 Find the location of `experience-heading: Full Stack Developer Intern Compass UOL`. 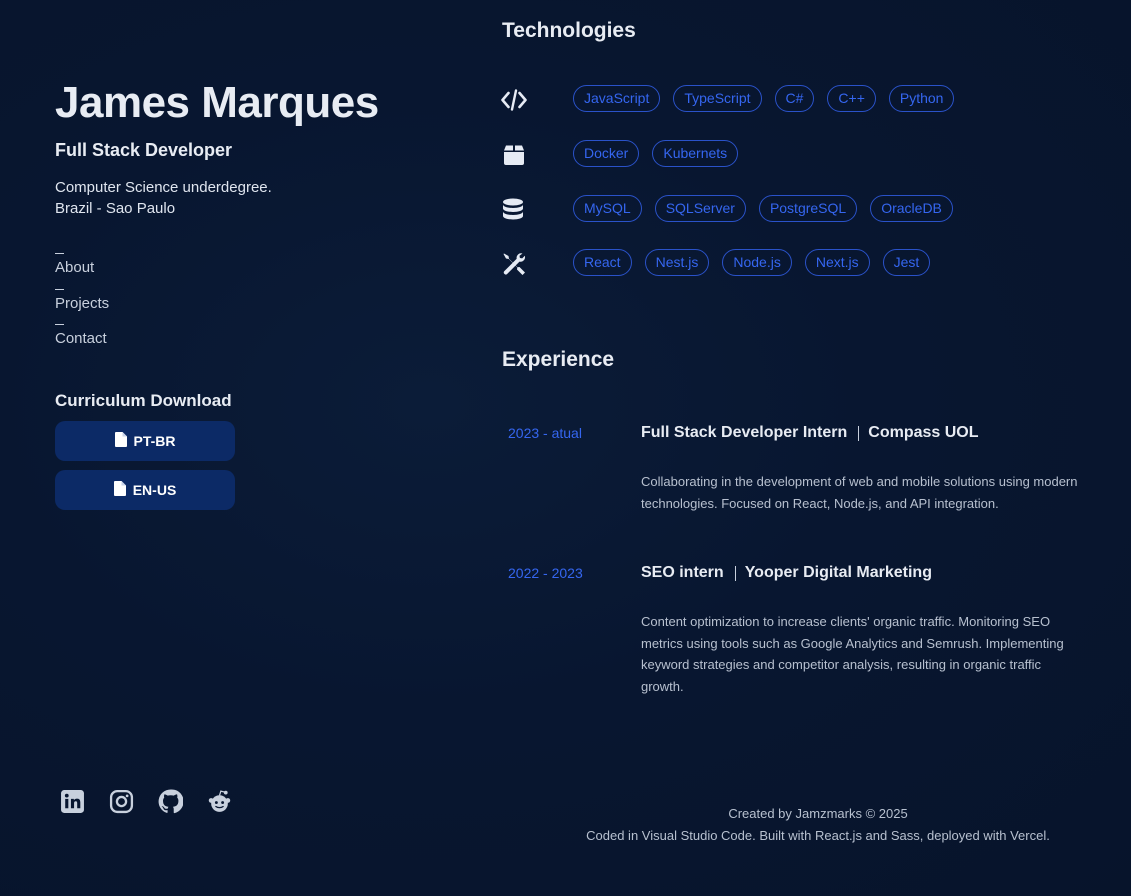

experience-heading: Full Stack Developer Intern Compass UOL is located at coordinates (810, 433).